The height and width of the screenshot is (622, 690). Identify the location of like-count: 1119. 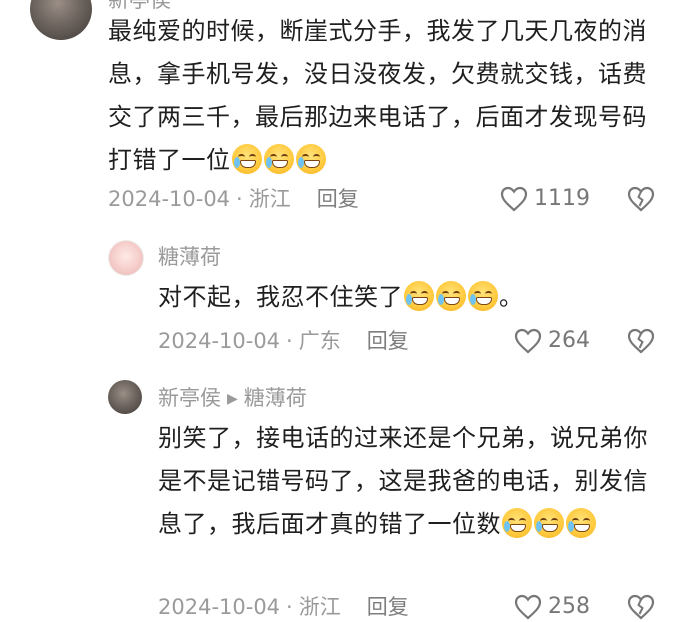
(562, 198).